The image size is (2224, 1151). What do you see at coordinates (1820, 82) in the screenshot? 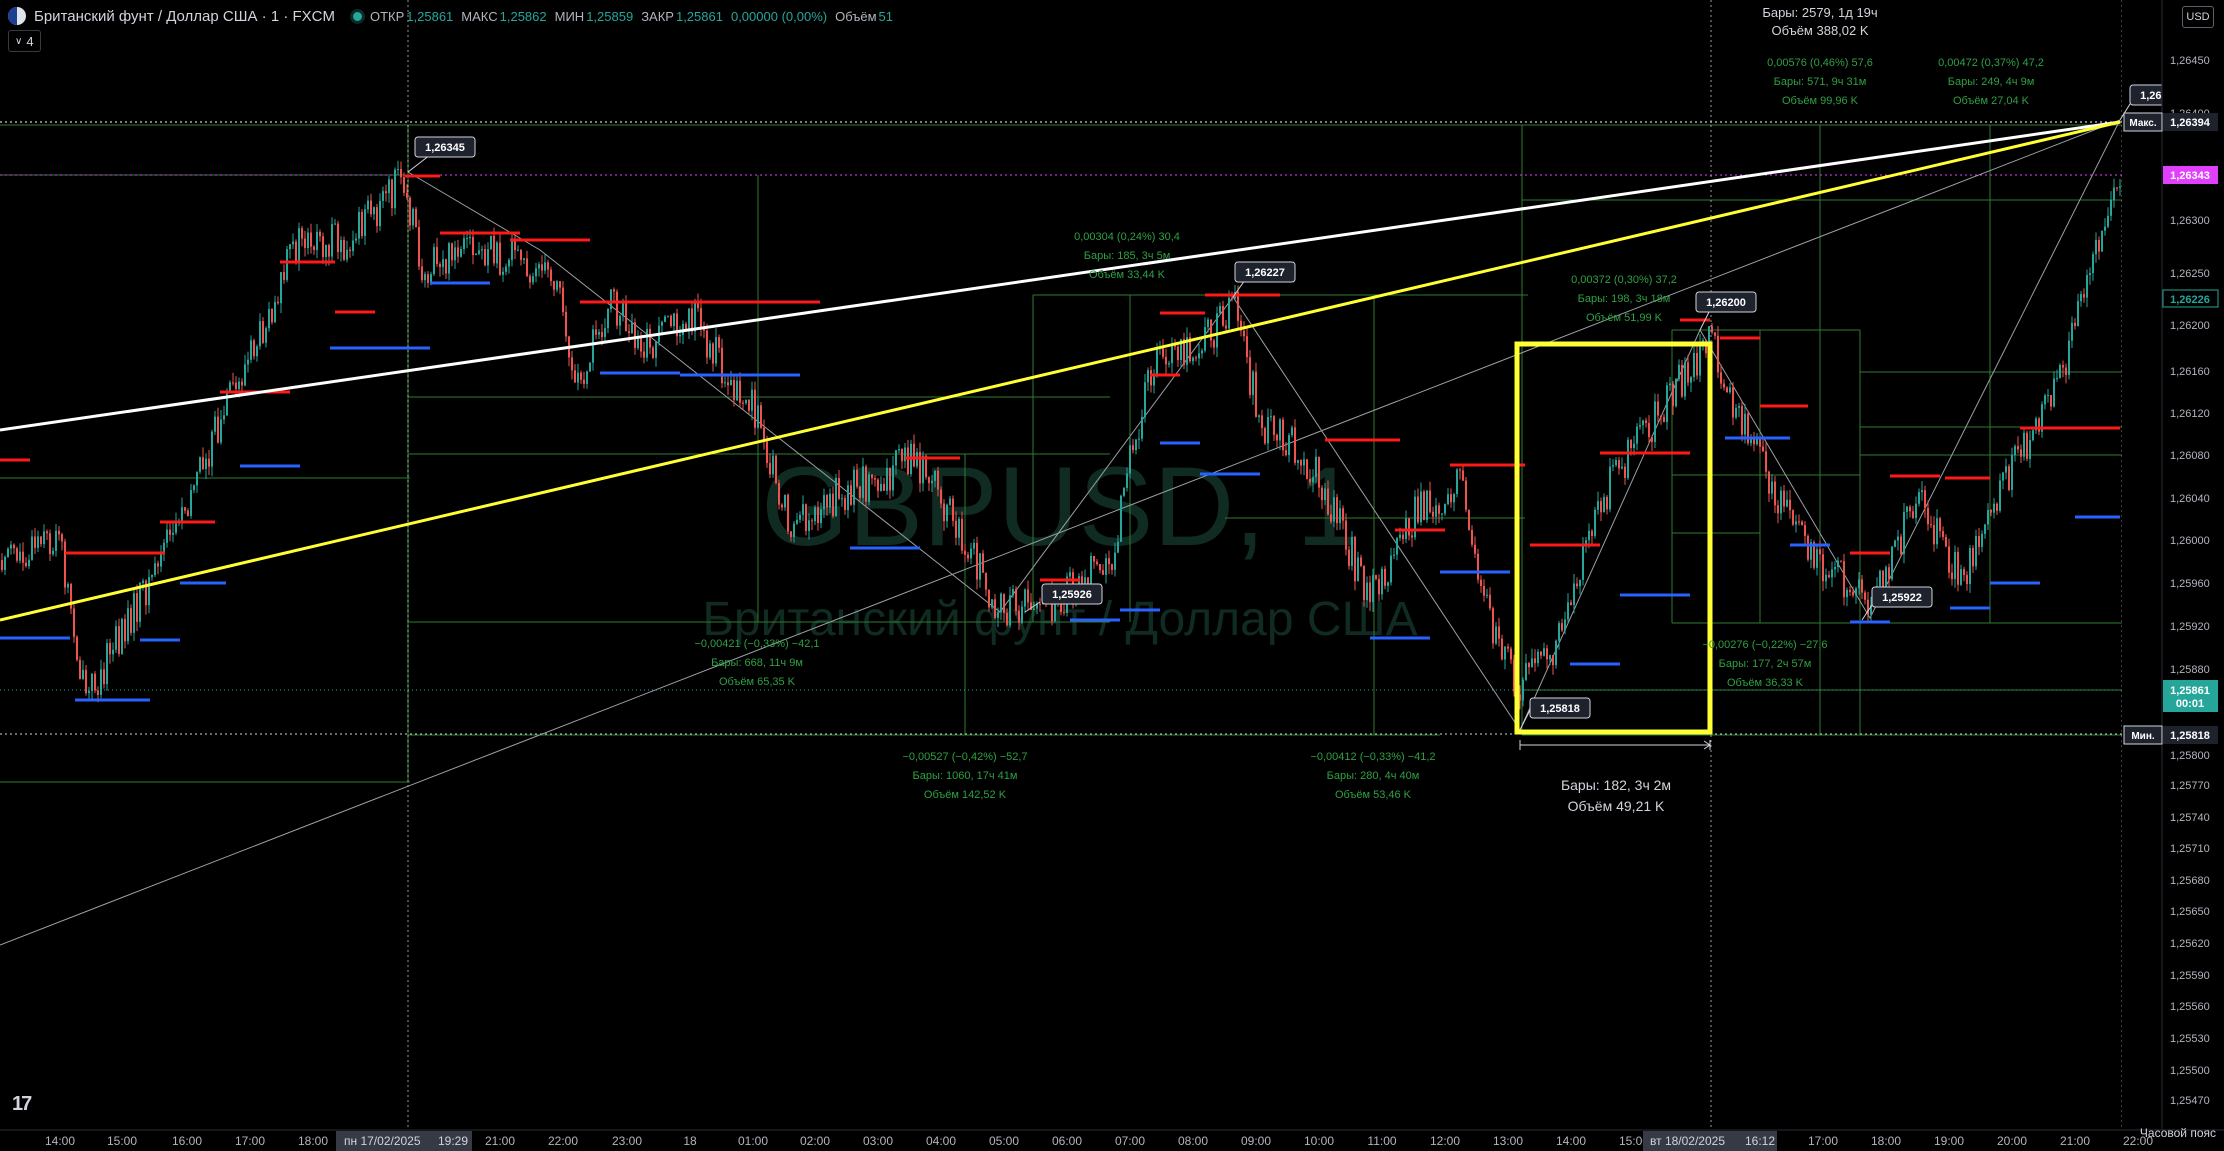
I see `measure-bars: Бары: 571, 9ч 31м` at bounding box center [1820, 82].